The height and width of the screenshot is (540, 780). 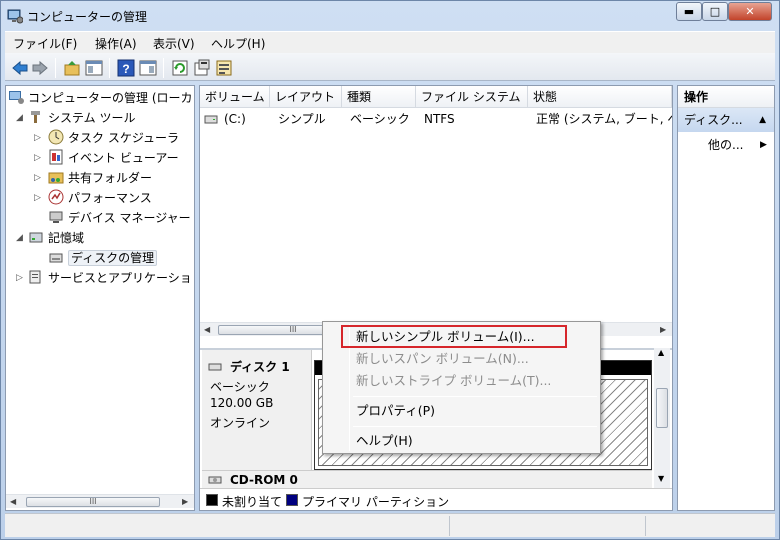 I want to click on storage-icon, so click(x=36, y=237).